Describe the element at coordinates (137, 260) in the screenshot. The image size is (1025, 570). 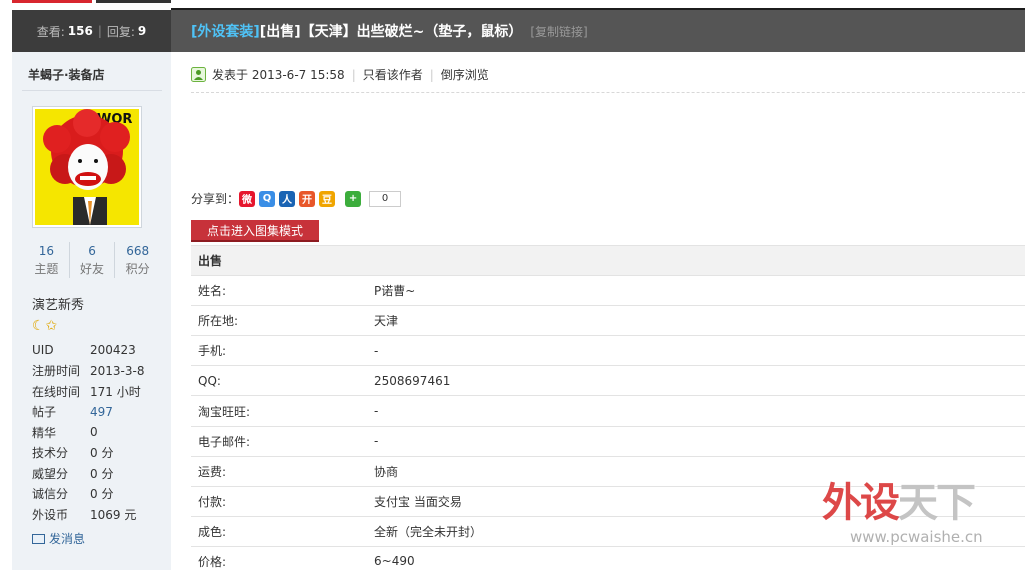
I see `count-points: 668 积分` at that location.